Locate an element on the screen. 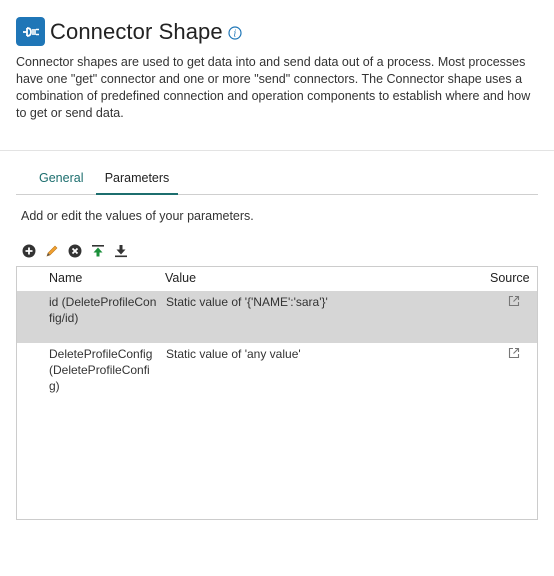  add-icon is located at coordinates (29, 251).